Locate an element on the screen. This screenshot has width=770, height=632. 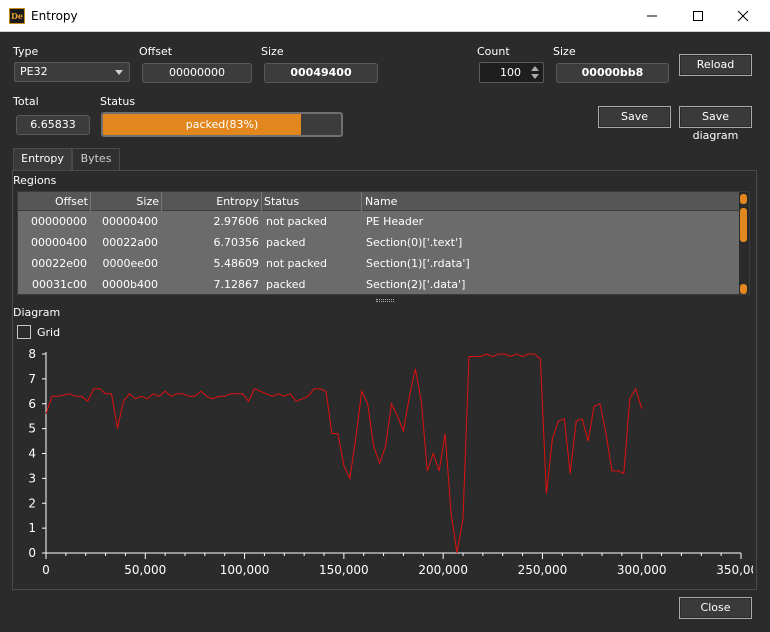
column-header-status: Status is located at coordinates (312, 201).